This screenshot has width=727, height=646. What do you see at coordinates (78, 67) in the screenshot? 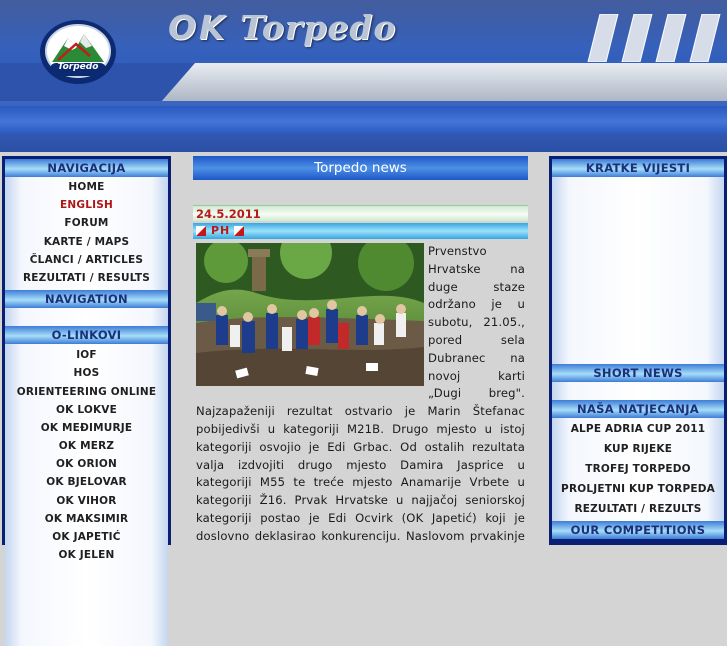
I see `logo-text: Torpedo` at bounding box center [78, 67].